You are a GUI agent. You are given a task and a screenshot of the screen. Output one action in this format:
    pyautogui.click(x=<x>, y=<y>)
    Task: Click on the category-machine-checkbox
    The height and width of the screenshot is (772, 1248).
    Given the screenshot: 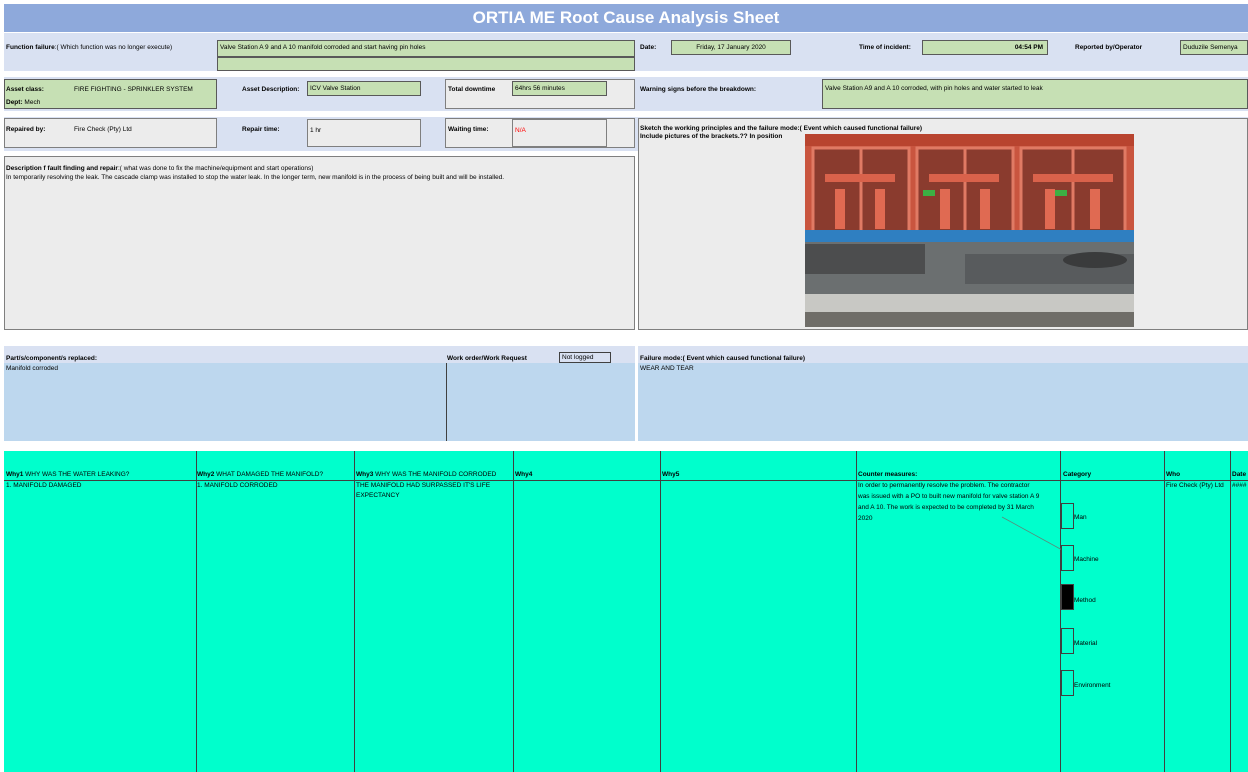 What is the action you would take?
    pyautogui.click(x=1067, y=558)
    